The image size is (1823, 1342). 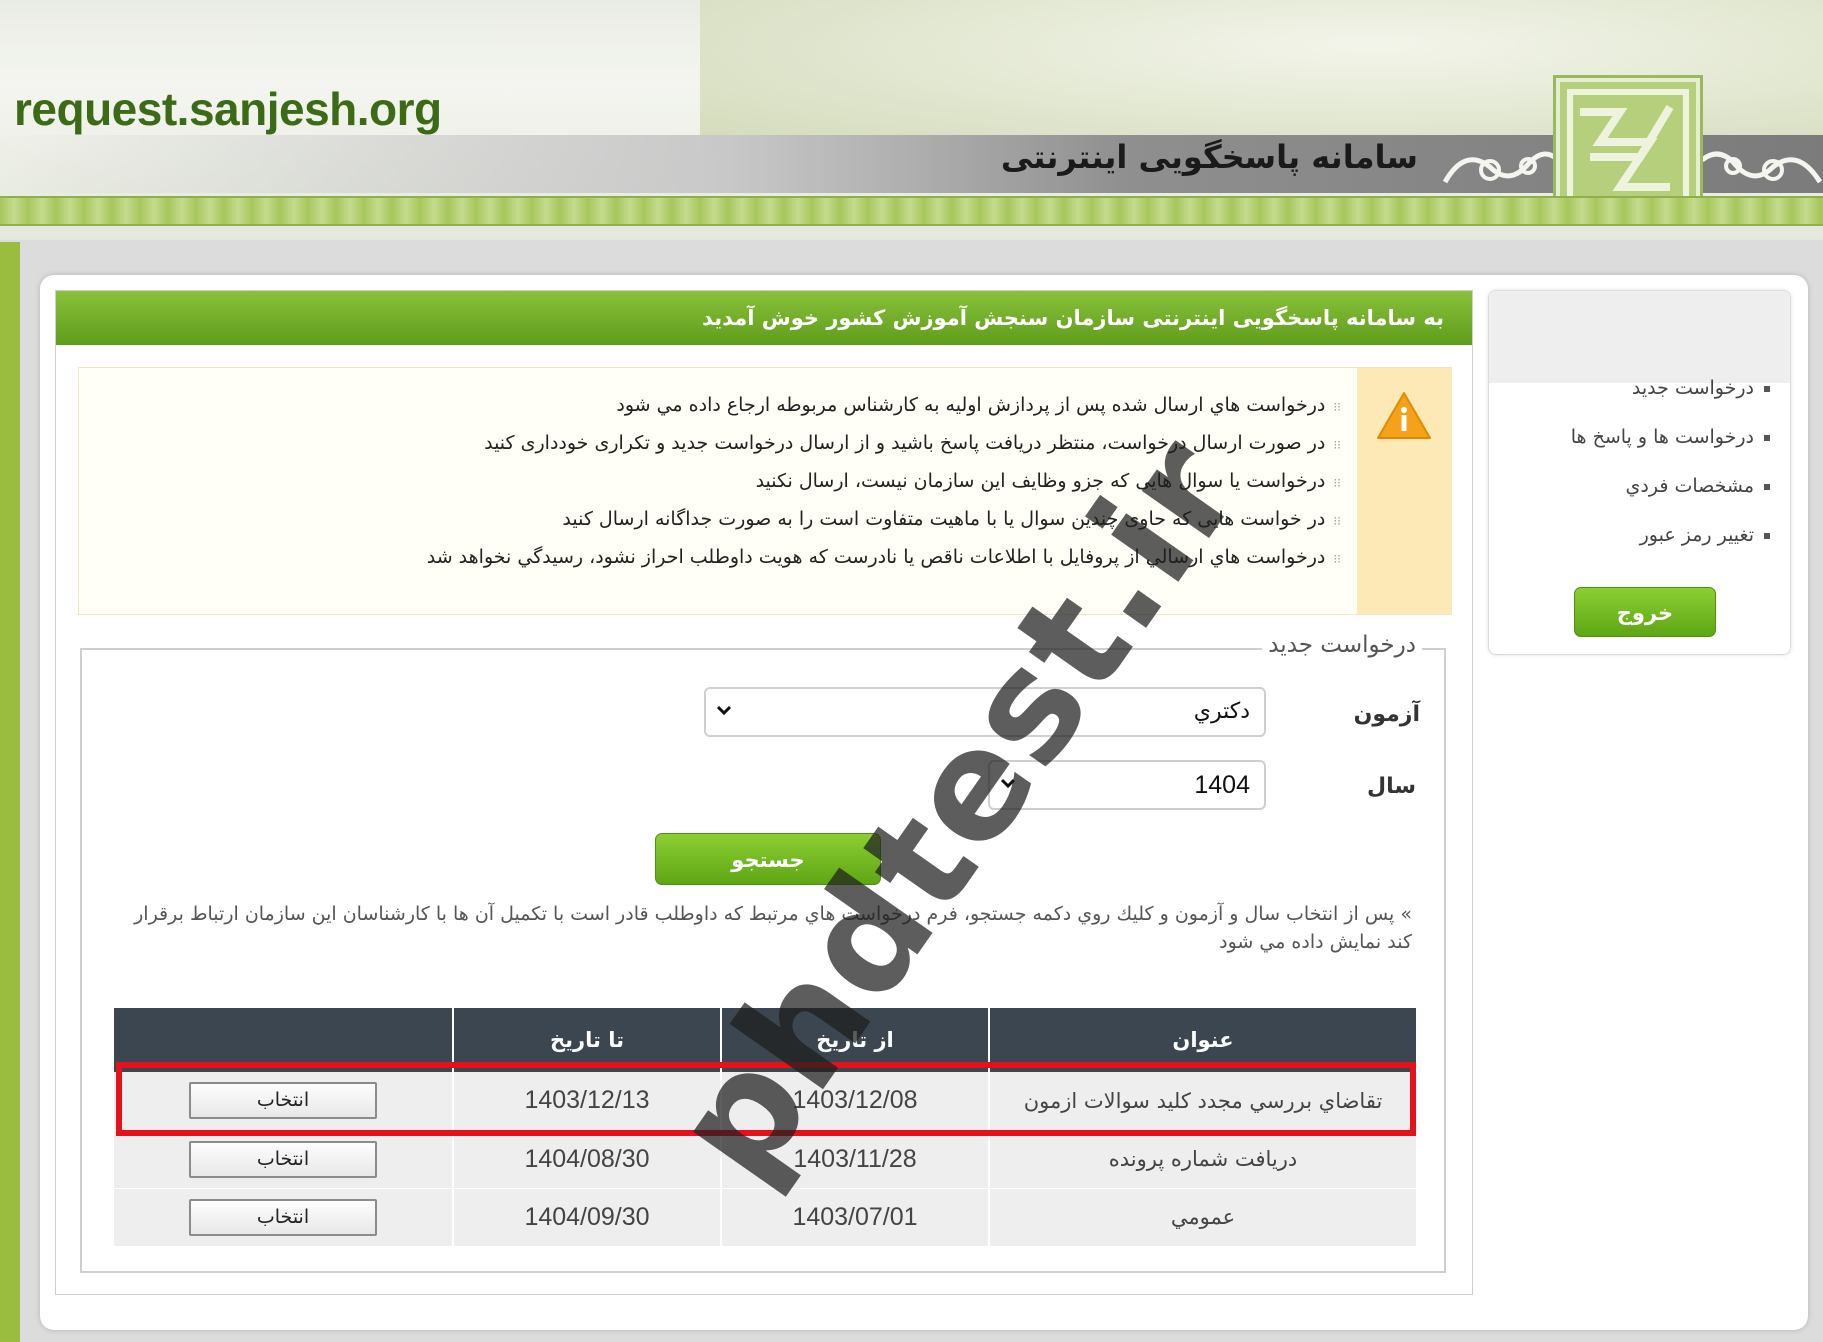 I want to click on warning-column, so click(x=1404, y=491).